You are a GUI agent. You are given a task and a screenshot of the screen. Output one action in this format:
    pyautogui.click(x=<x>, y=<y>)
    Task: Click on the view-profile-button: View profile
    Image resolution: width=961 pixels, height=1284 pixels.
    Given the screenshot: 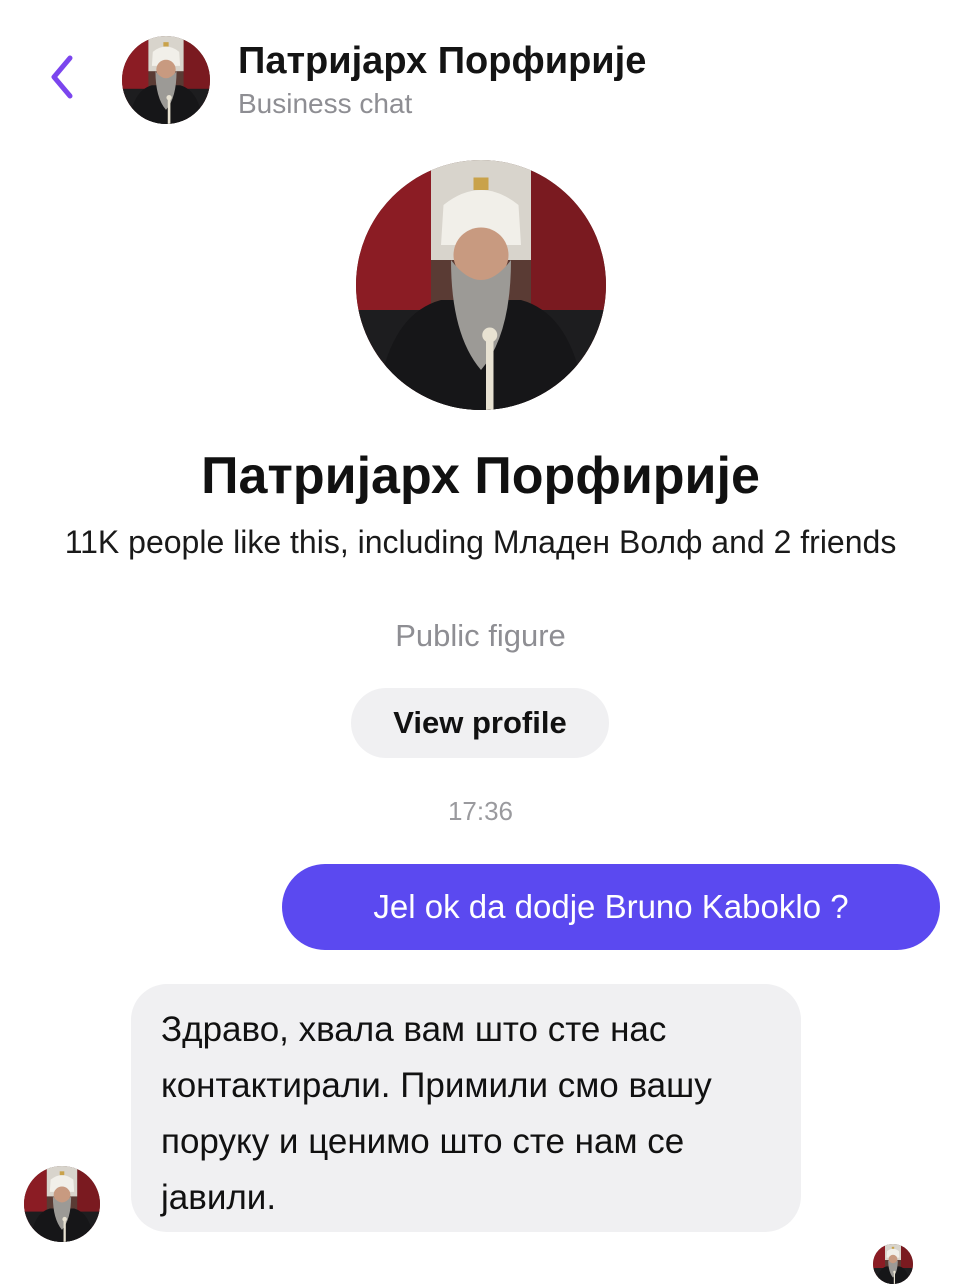 What is the action you would take?
    pyautogui.click(x=480, y=723)
    